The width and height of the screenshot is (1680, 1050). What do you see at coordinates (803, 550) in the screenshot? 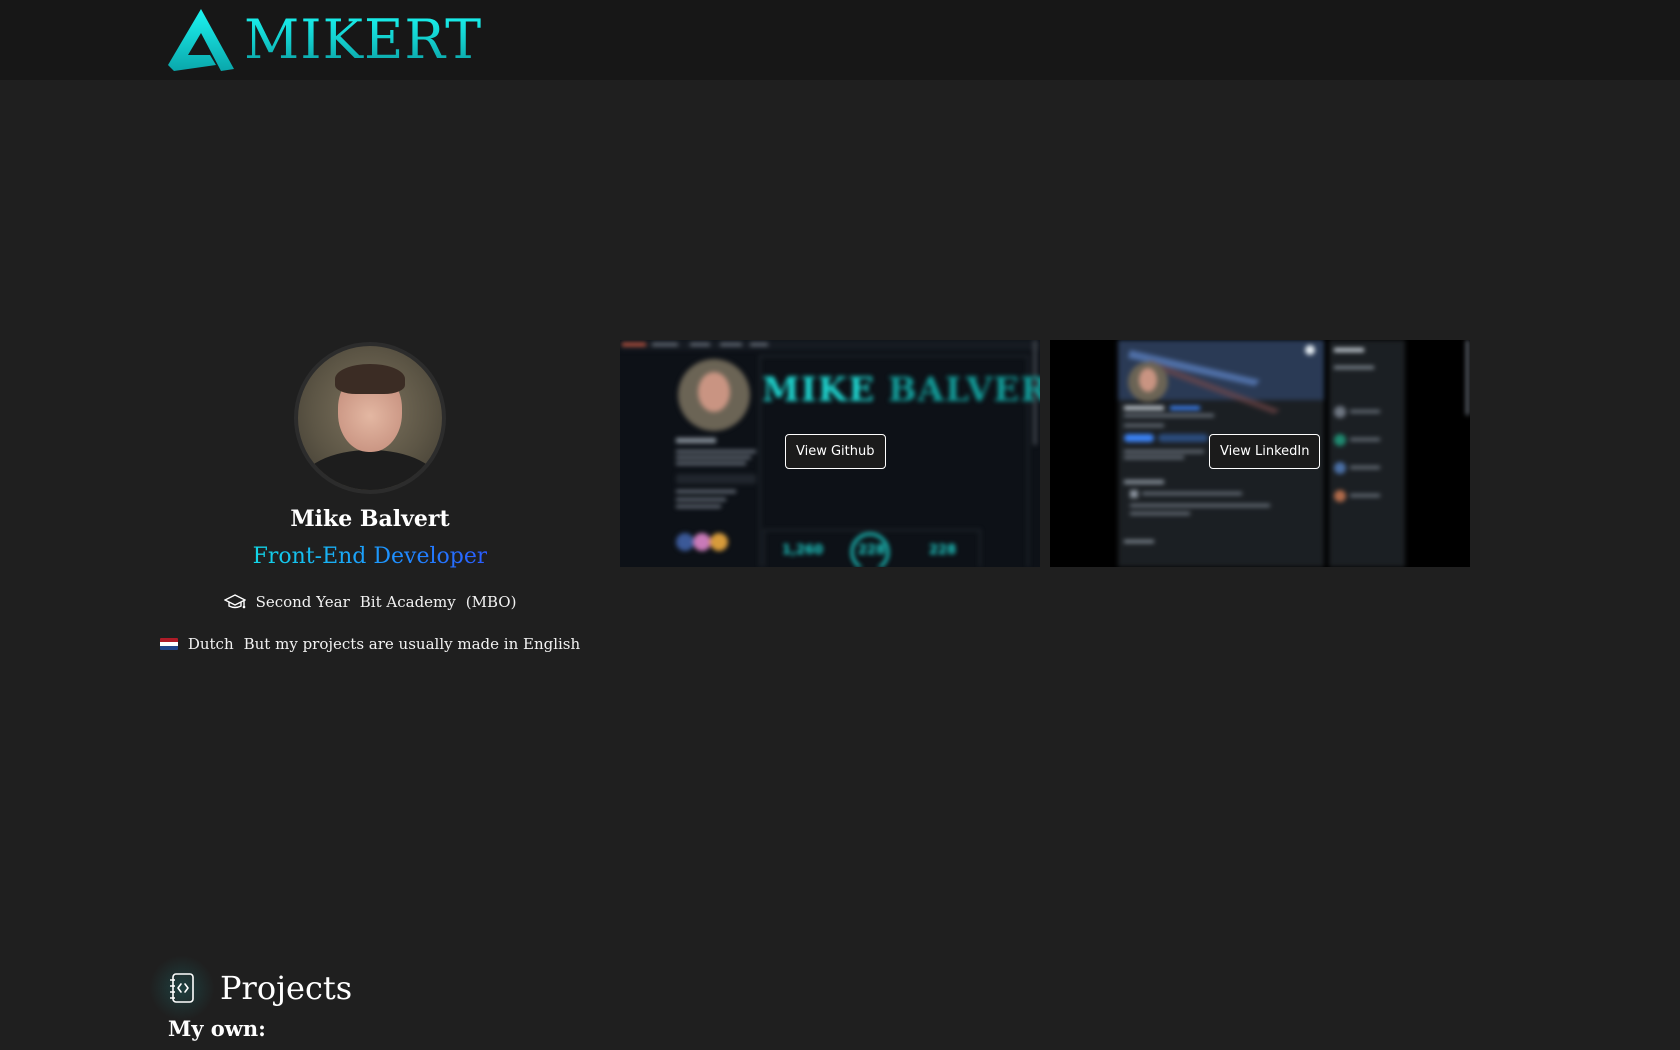
I see `github-stat-1: 1,260` at bounding box center [803, 550].